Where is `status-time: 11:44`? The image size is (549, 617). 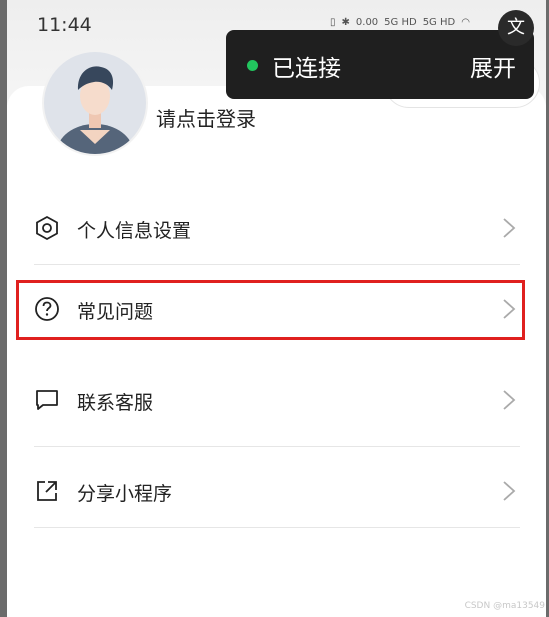
status-time: 11:44 is located at coordinates (64, 25).